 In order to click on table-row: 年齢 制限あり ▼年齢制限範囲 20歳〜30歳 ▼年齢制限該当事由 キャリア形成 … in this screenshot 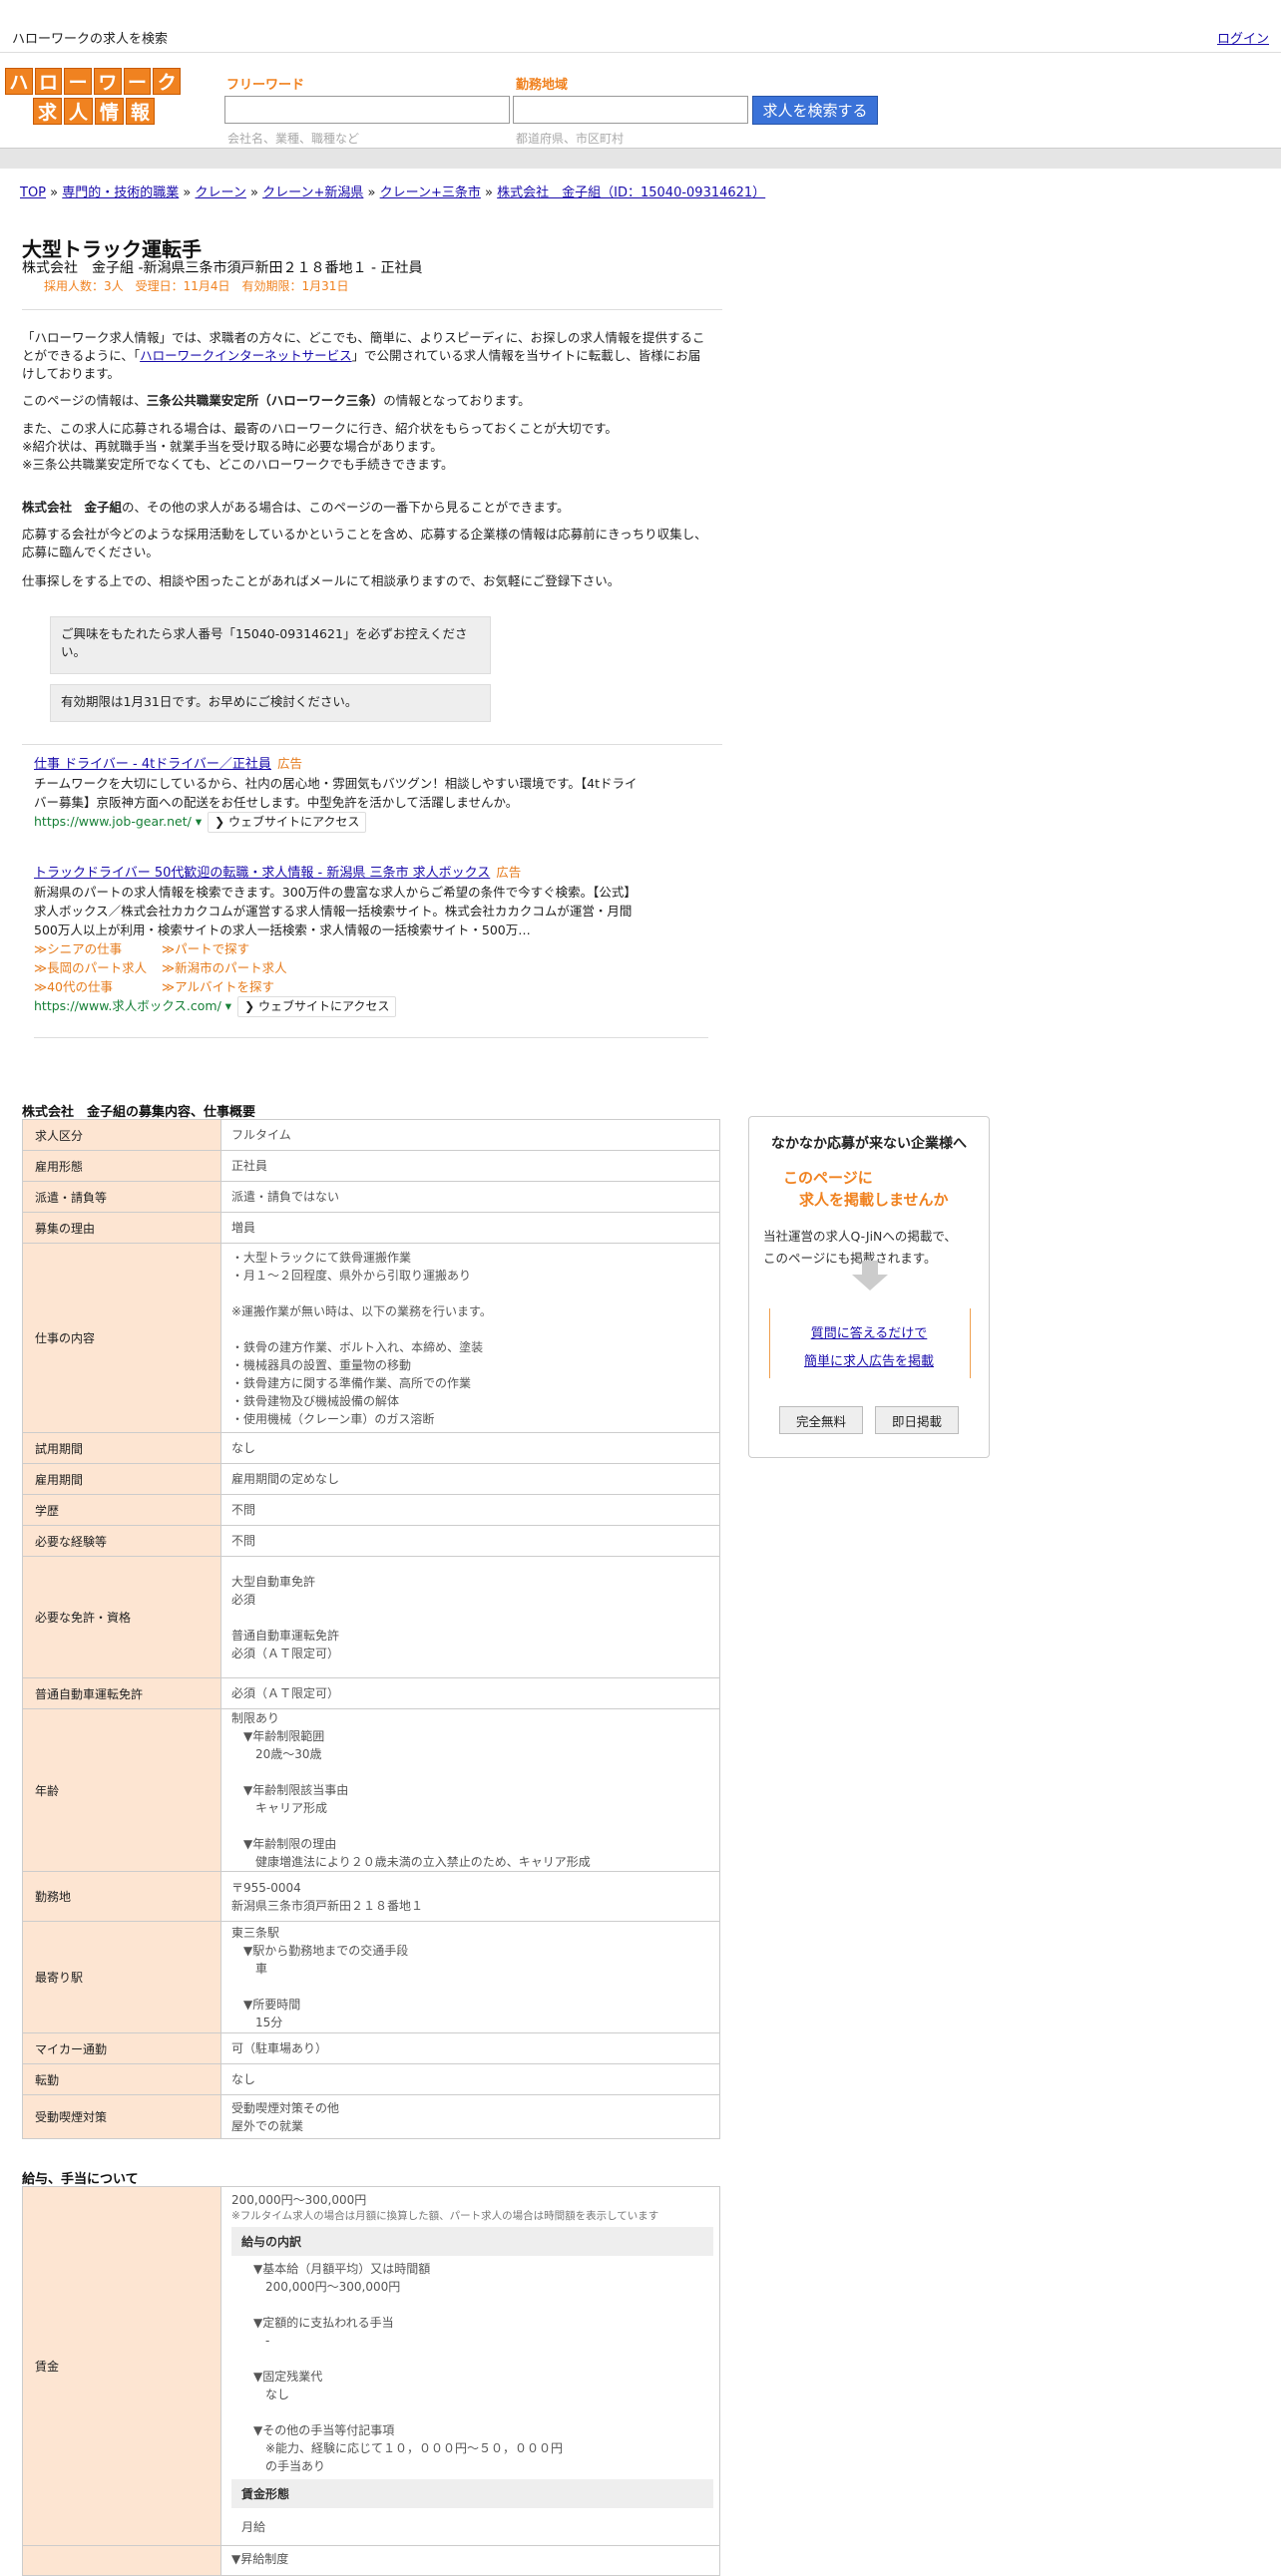, I will do `click(371, 1790)`.